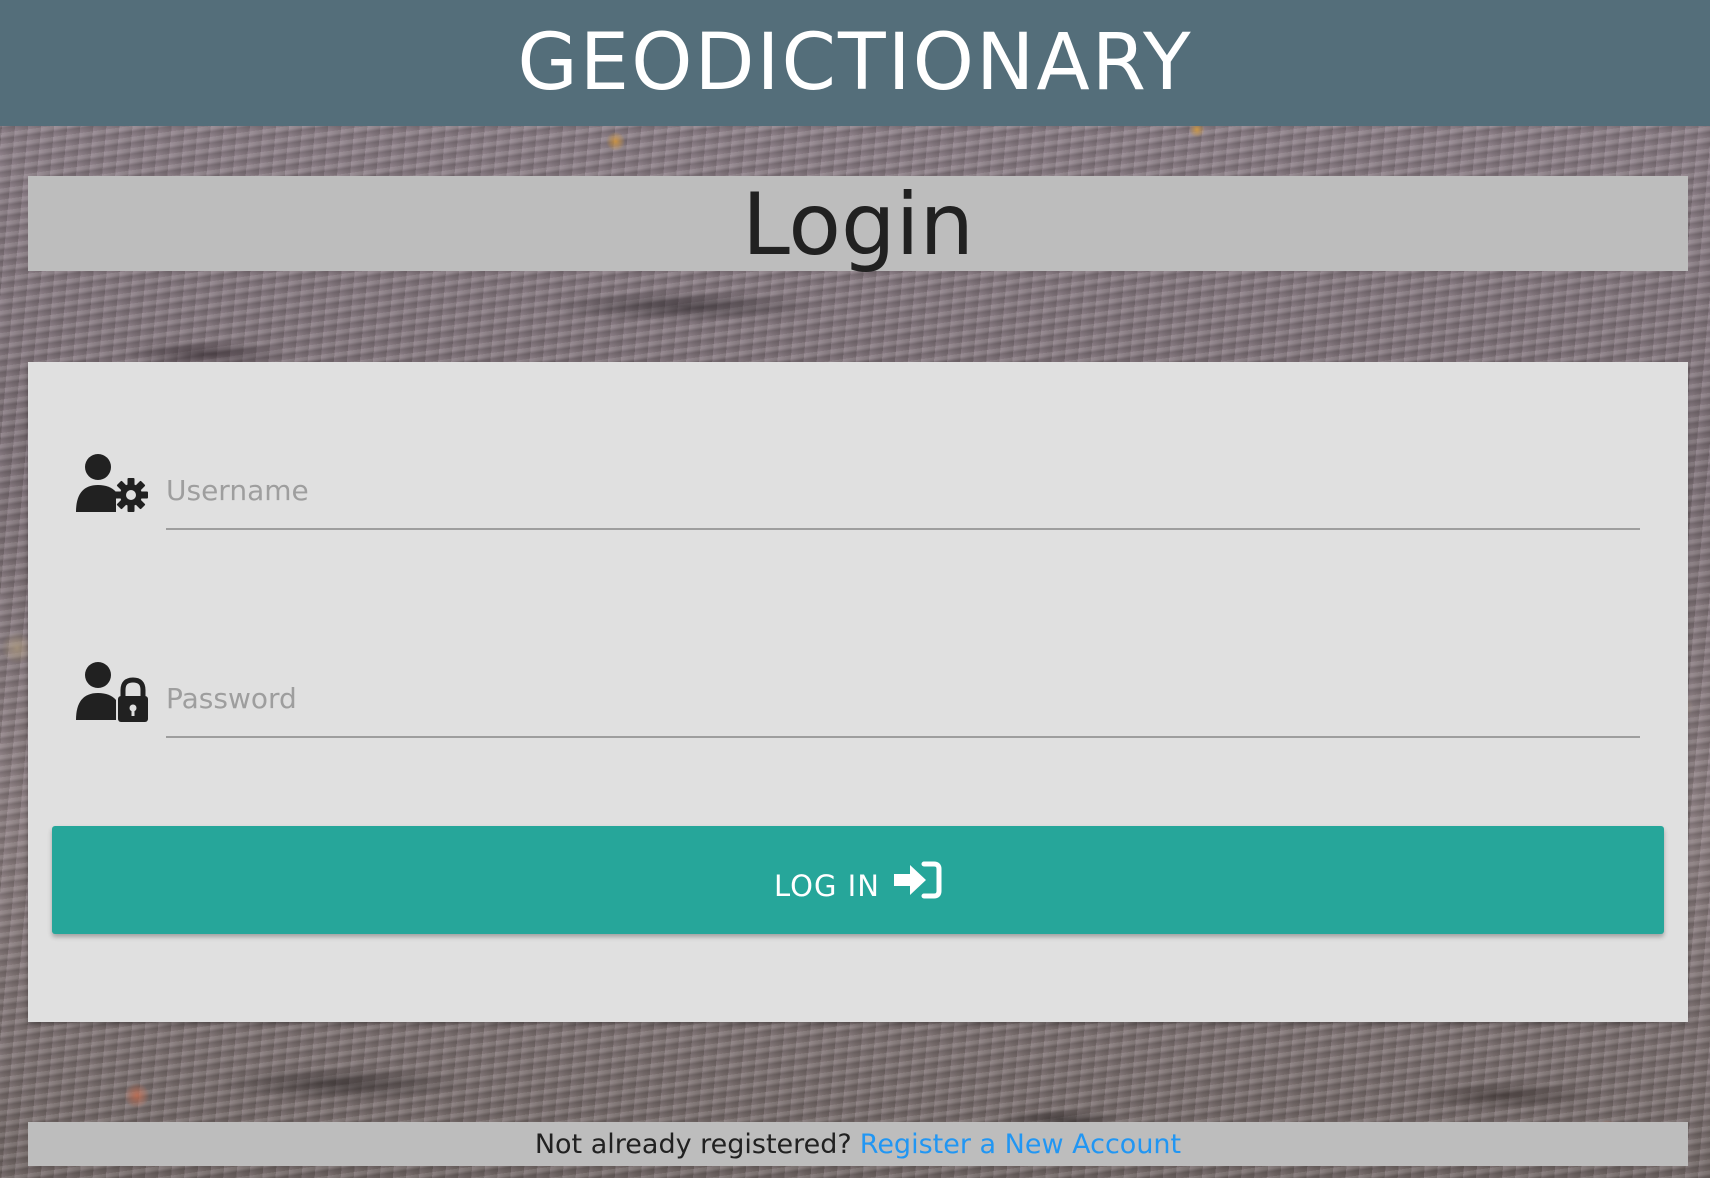 This screenshot has height=1178, width=1710. I want to click on password-input, so click(903, 699).